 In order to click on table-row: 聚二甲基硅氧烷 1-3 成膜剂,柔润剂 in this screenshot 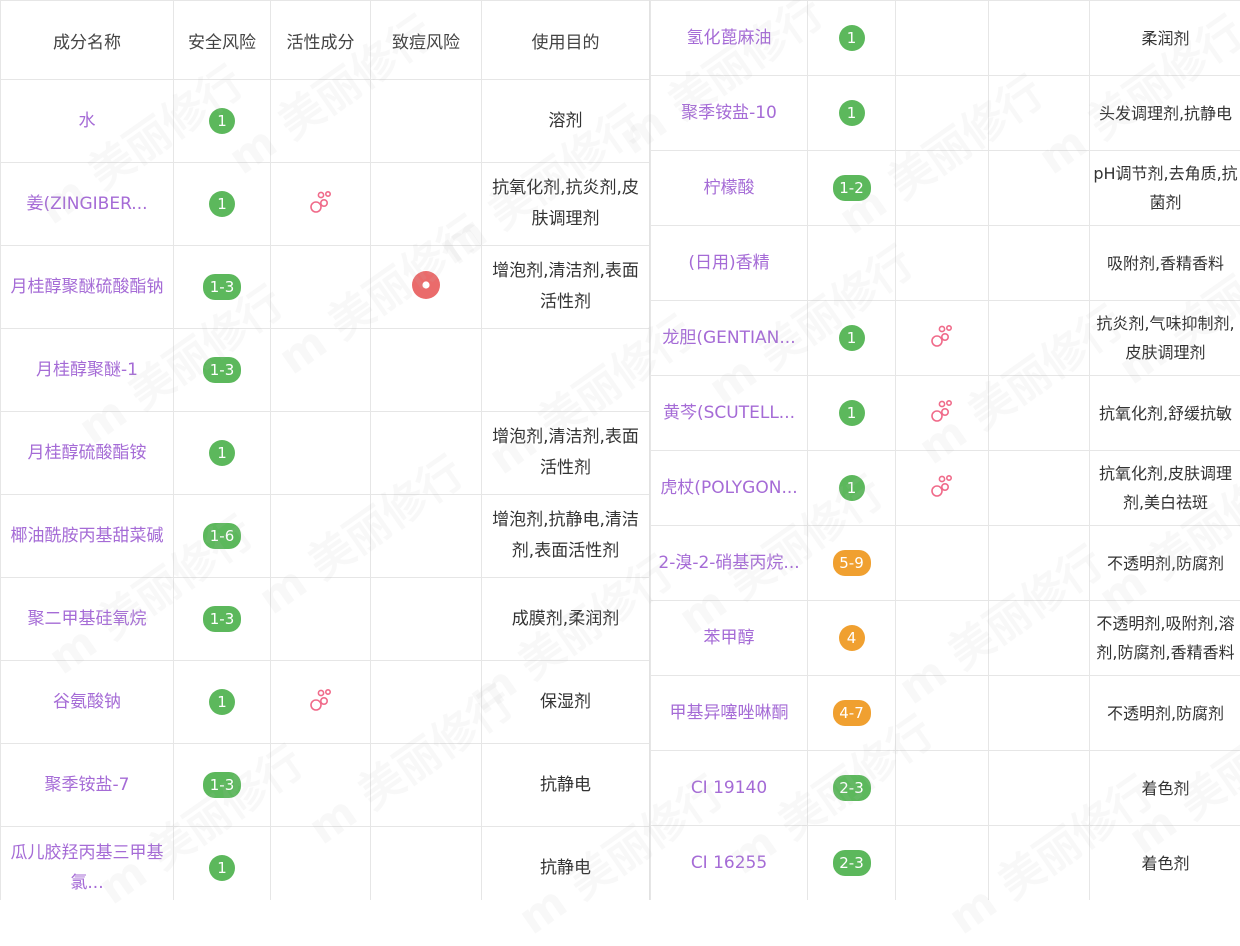, I will do `click(325, 619)`.